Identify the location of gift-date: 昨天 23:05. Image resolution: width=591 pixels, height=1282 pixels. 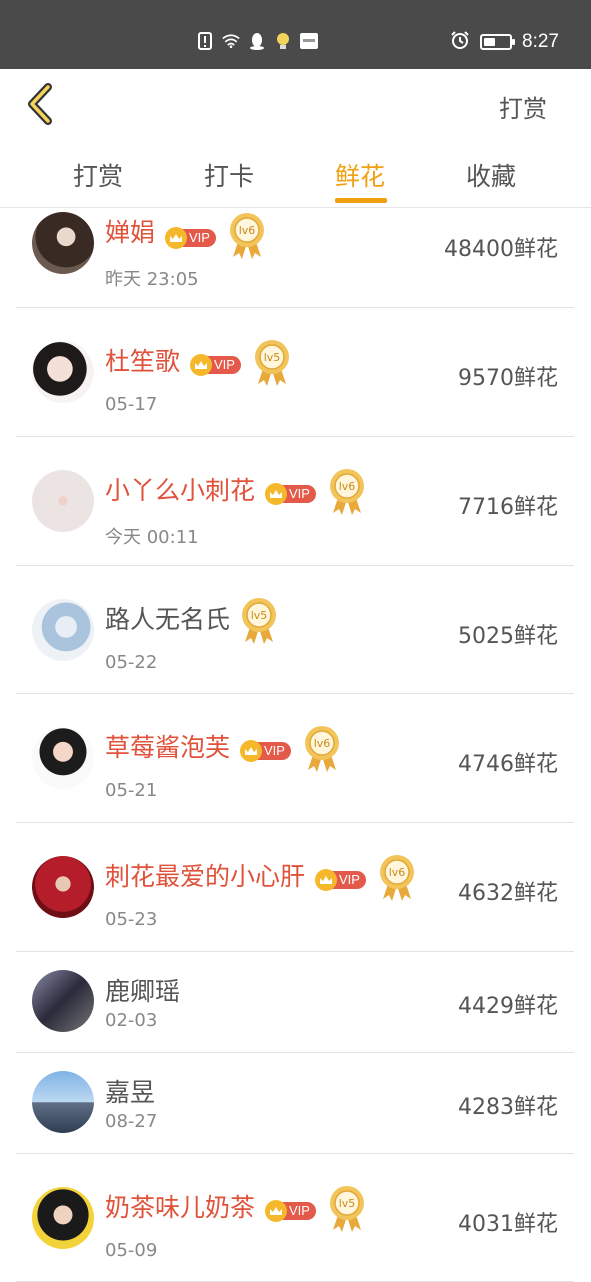
(152, 279).